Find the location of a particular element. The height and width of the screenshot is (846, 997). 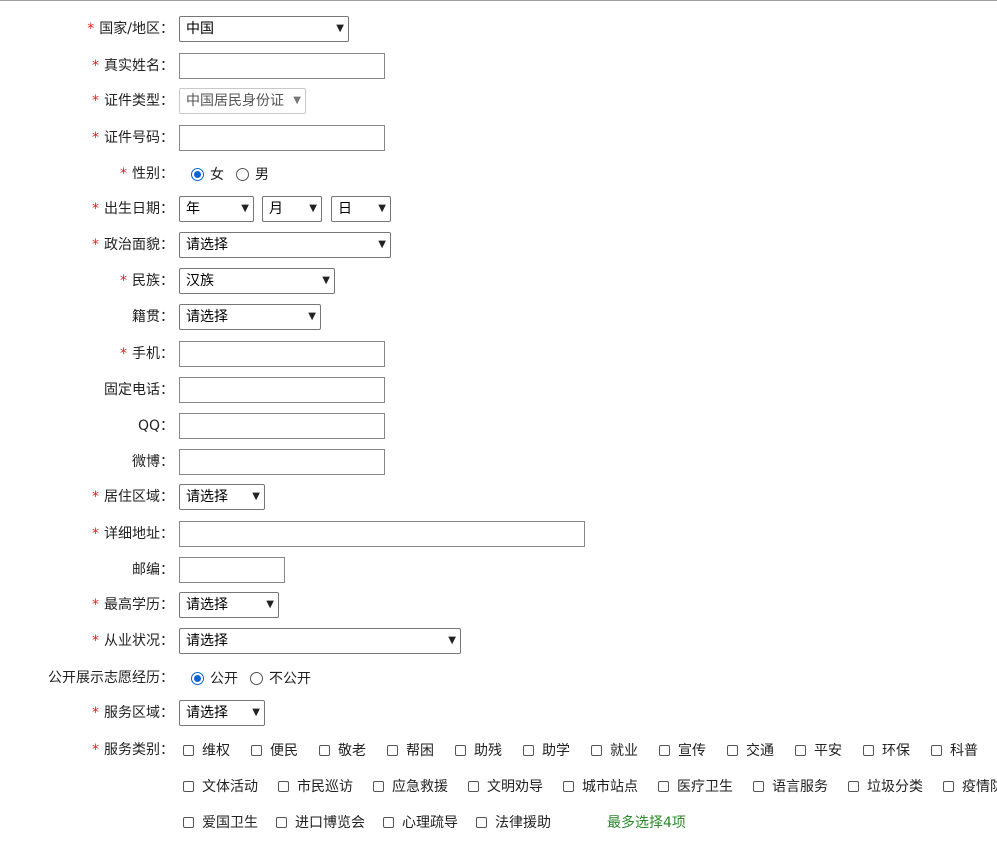

row-service-area: * 服务区域： 请选择 ▼ is located at coordinates (498, 713).